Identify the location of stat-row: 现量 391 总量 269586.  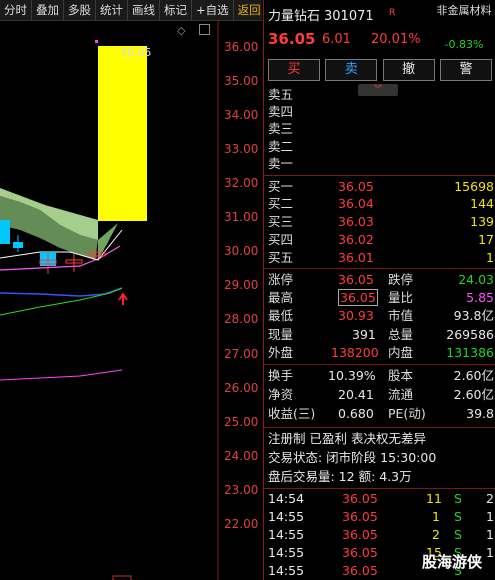
(381, 334).